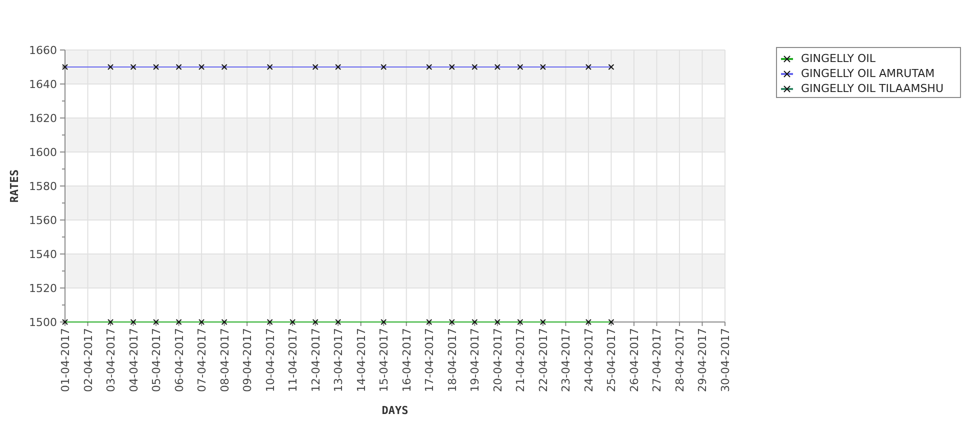 Image resolution: width=975 pixels, height=429 pixels. Describe the element at coordinates (634, 360) in the screenshot. I see `x-tick-label: 26-04-2017` at that location.